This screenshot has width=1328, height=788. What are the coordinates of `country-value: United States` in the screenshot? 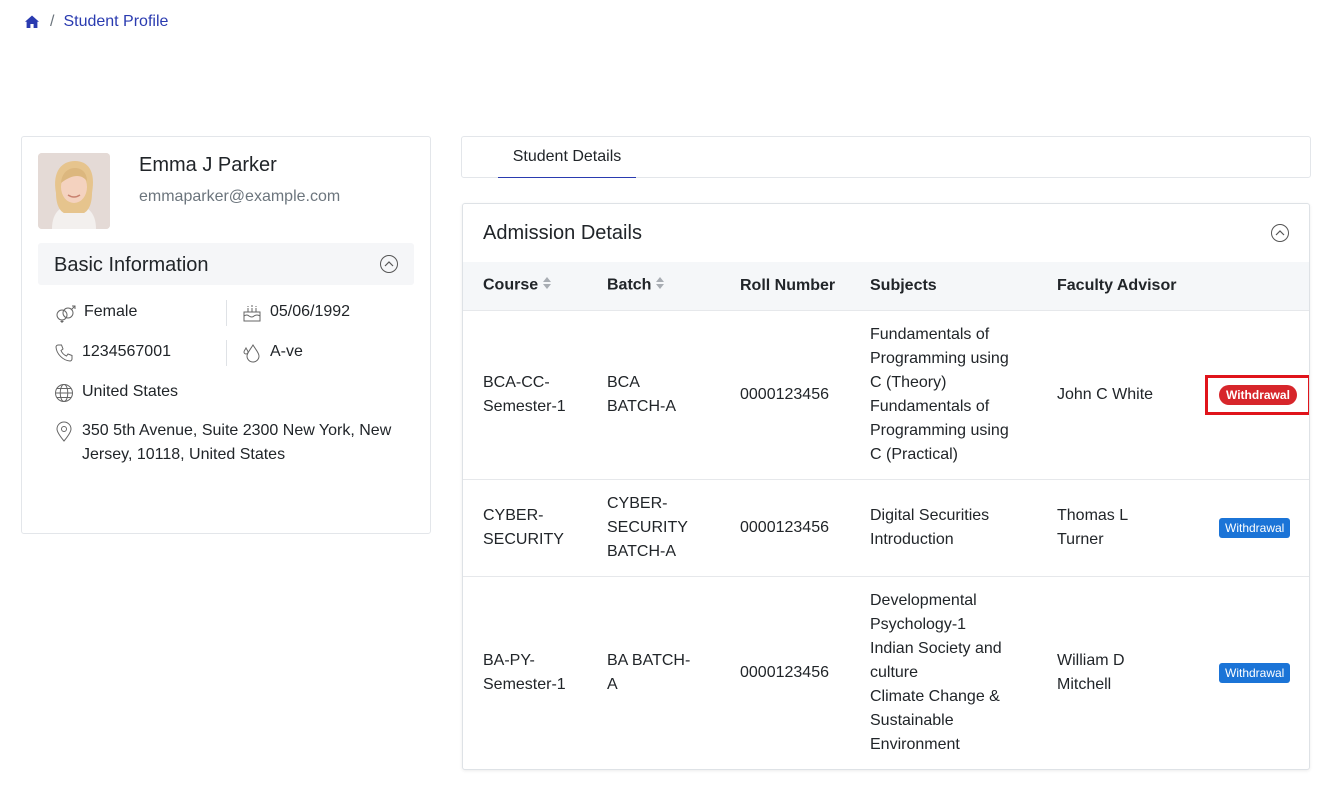 It's located at (130, 391).